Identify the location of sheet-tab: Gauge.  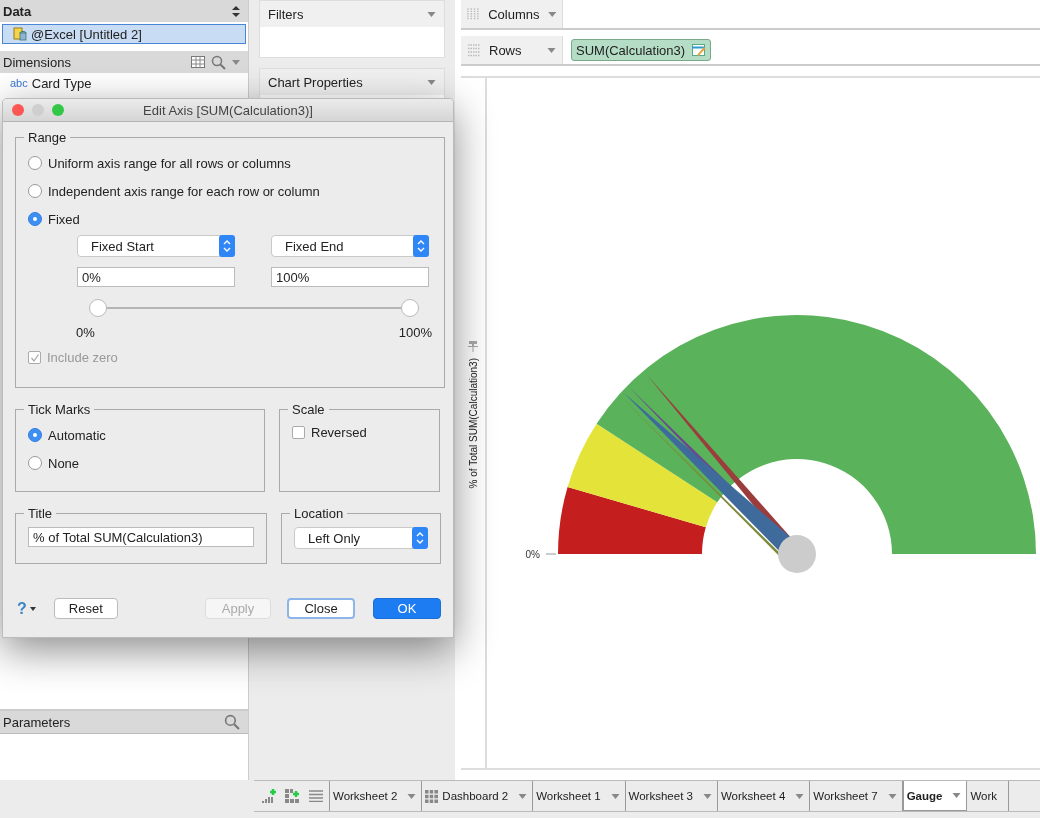
(935, 796).